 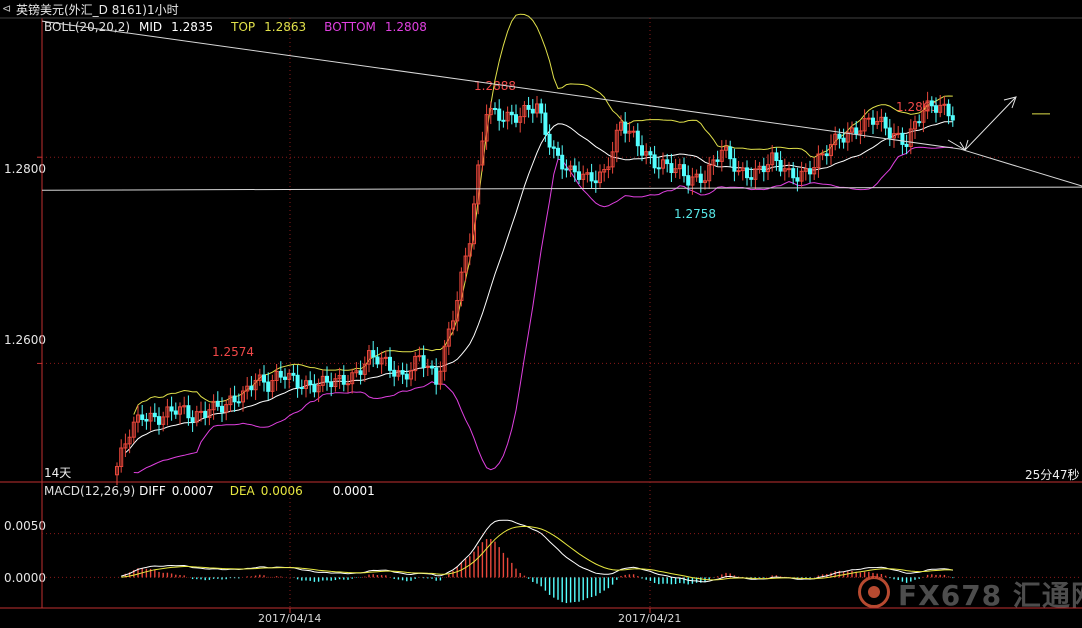 I want to click on macd-diff-line, so click(x=537, y=551).